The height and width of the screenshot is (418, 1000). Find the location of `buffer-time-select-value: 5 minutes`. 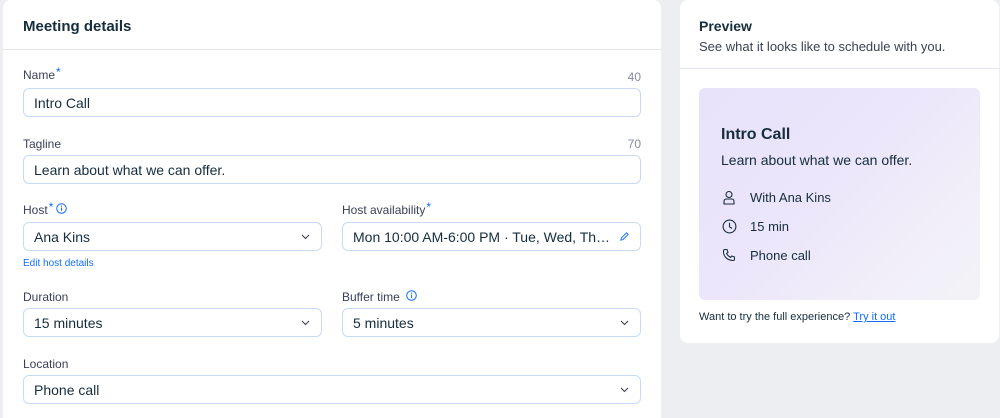

buffer-time-select-value: 5 minutes is located at coordinates (383, 322).